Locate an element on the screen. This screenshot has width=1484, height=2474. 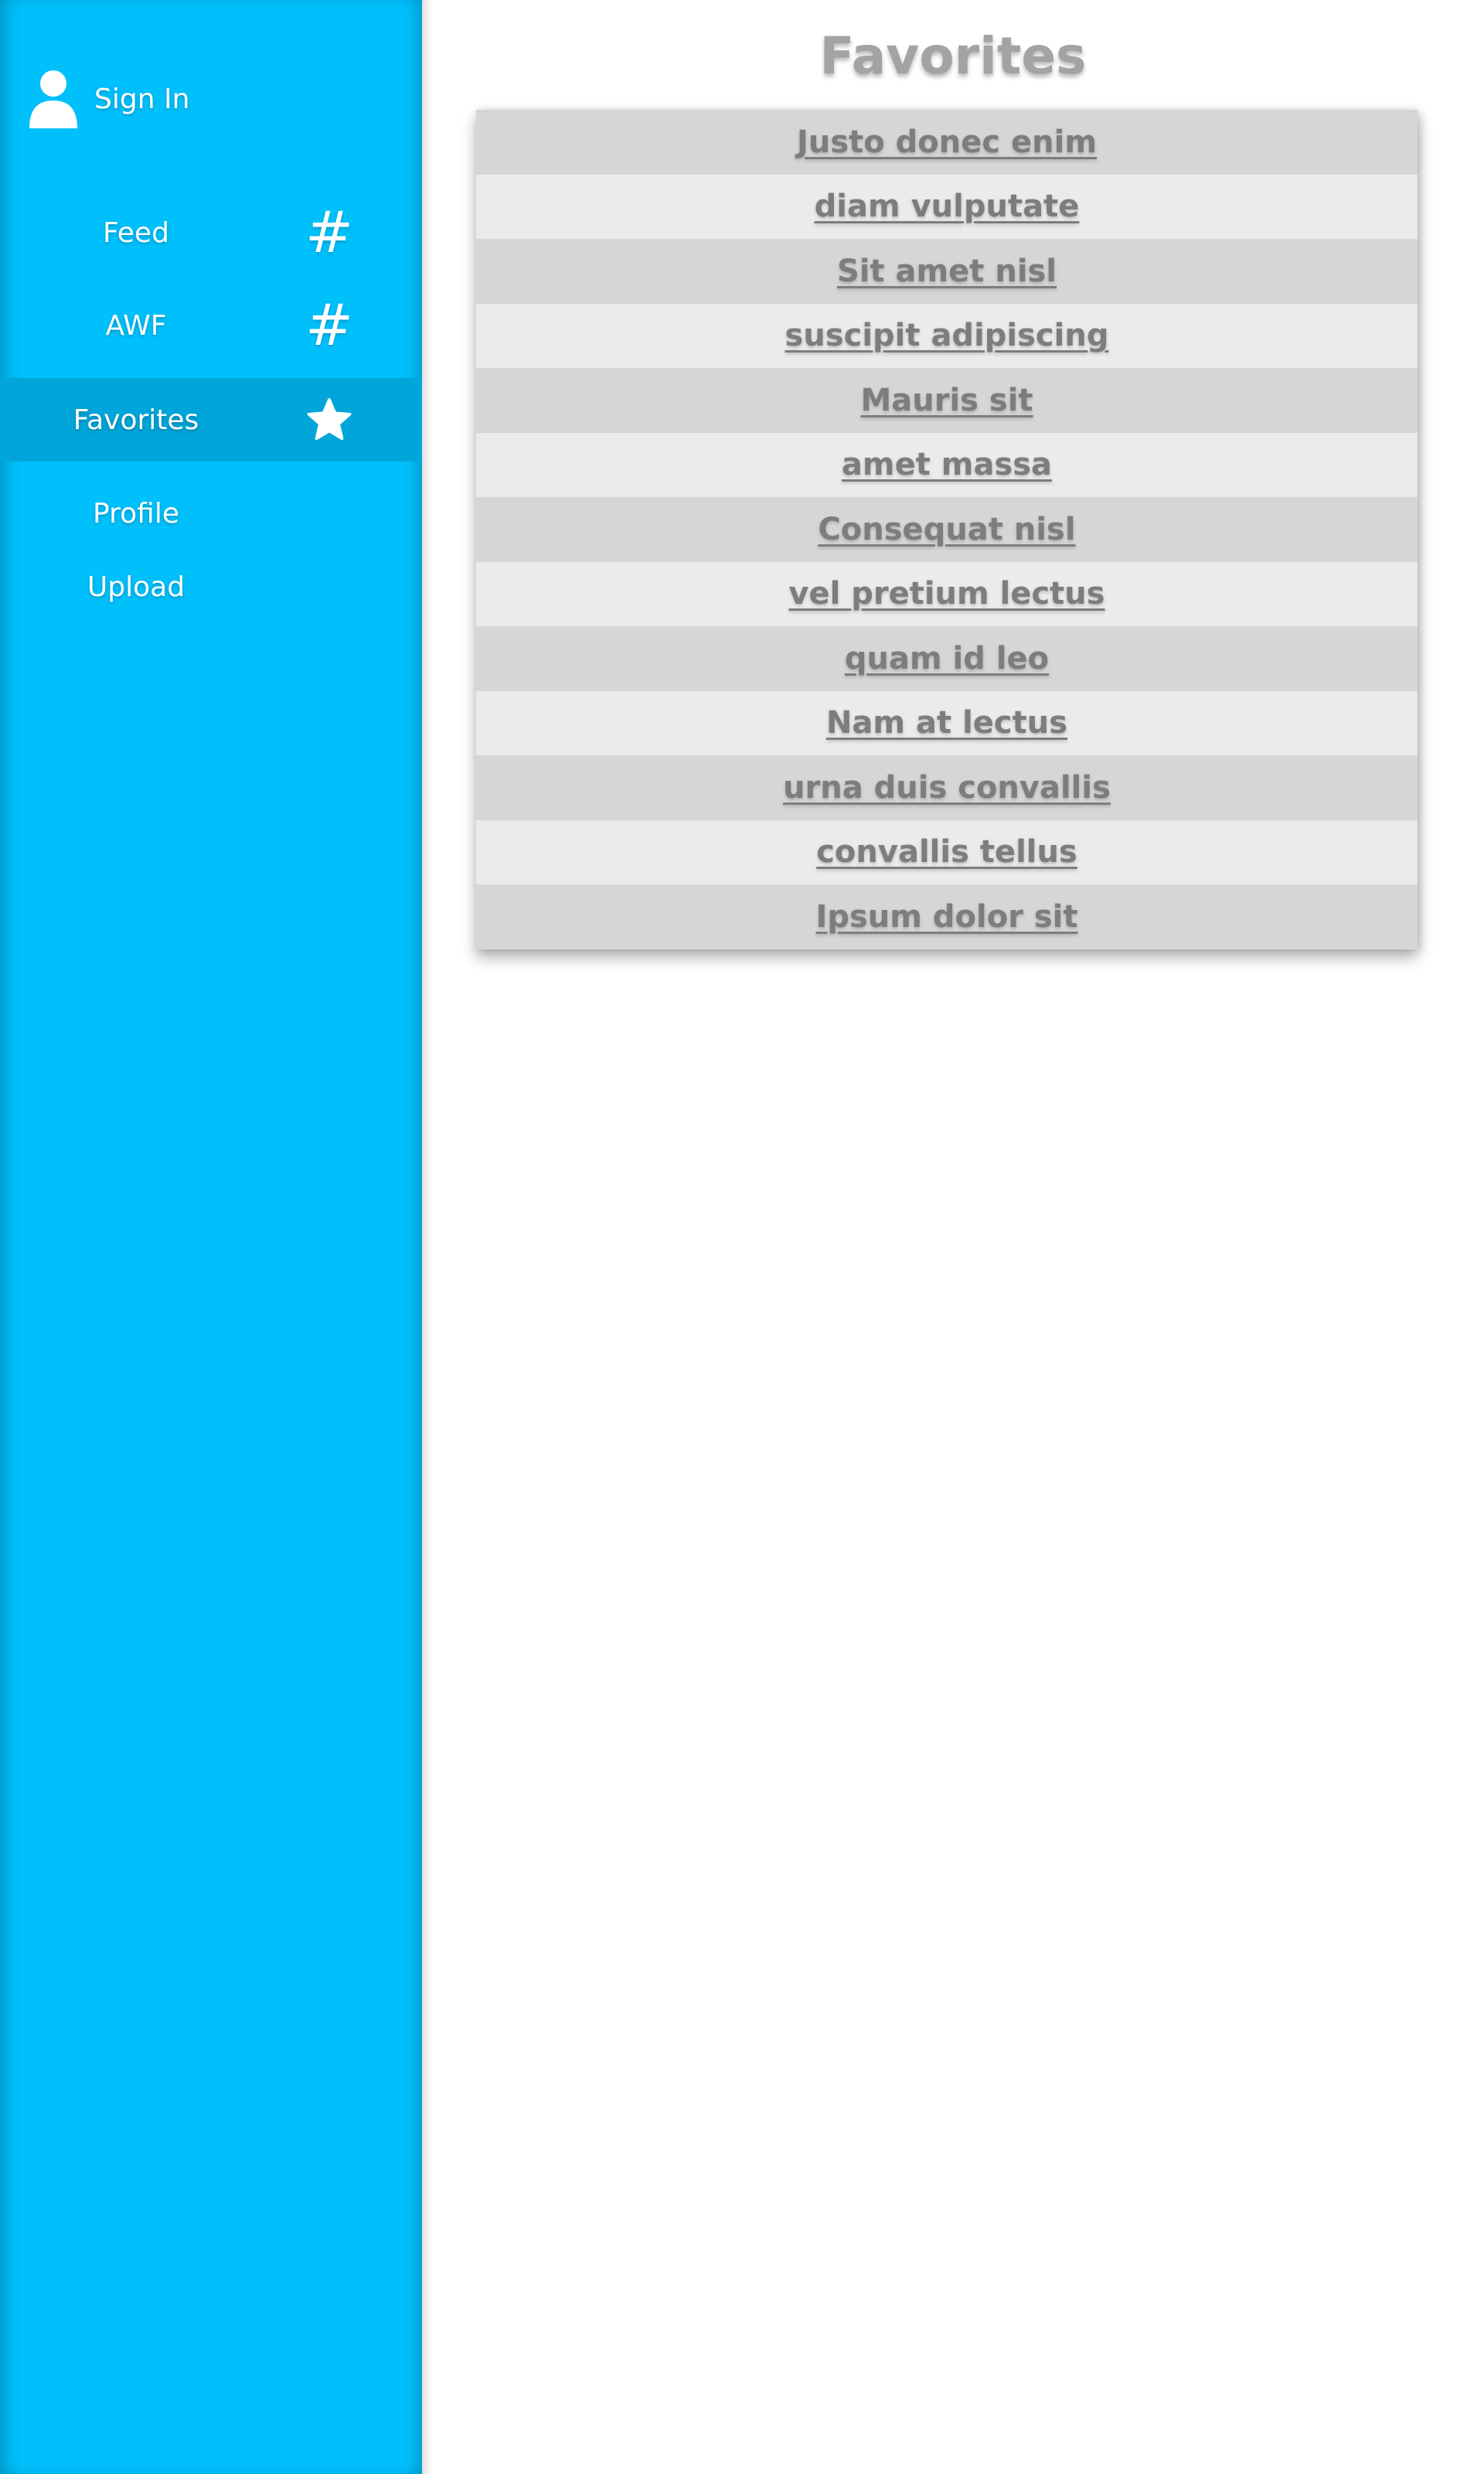
sidebar-item-profile: Profile is located at coordinates (211, 513).